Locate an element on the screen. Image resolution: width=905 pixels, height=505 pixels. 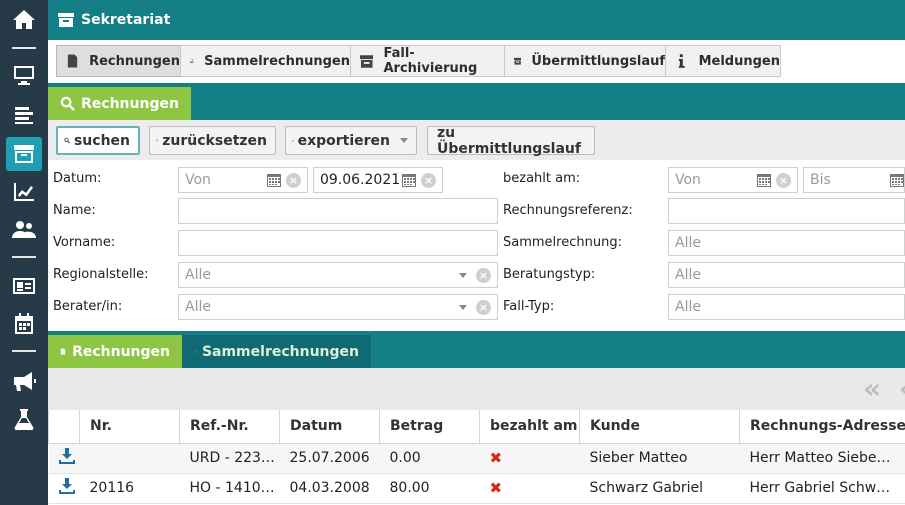
first-page-button: « is located at coordinates (872, 388).